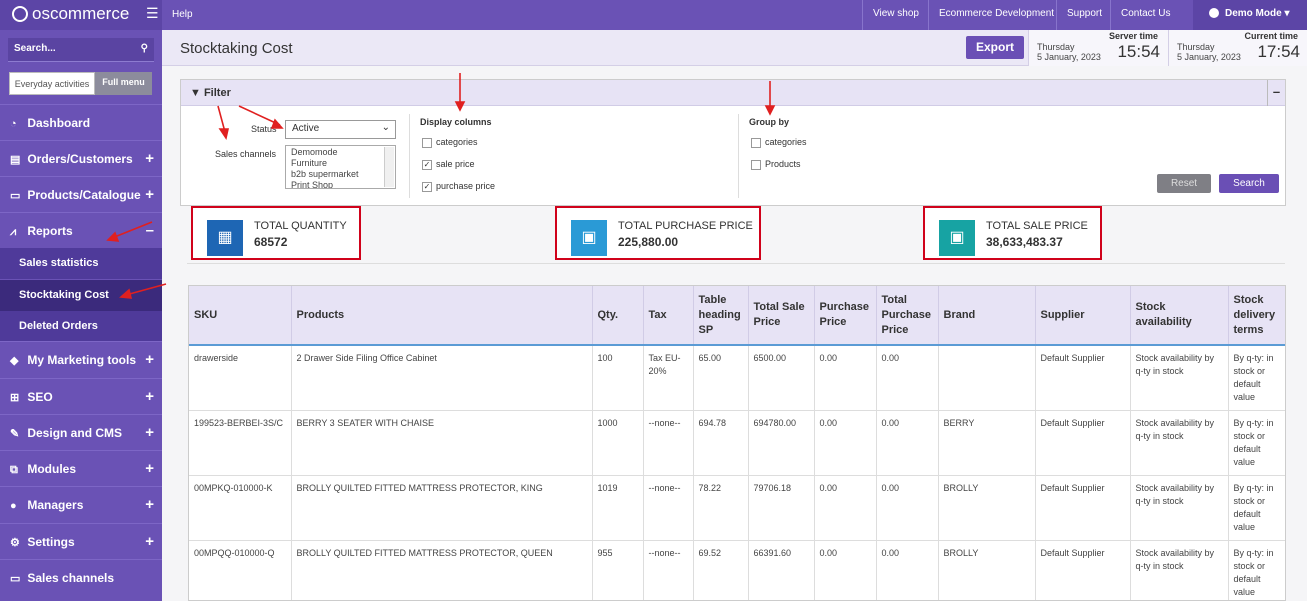 The height and width of the screenshot is (601, 1307). What do you see at coordinates (152, 13) in the screenshot?
I see `menu-toggle-icon: ☰` at bounding box center [152, 13].